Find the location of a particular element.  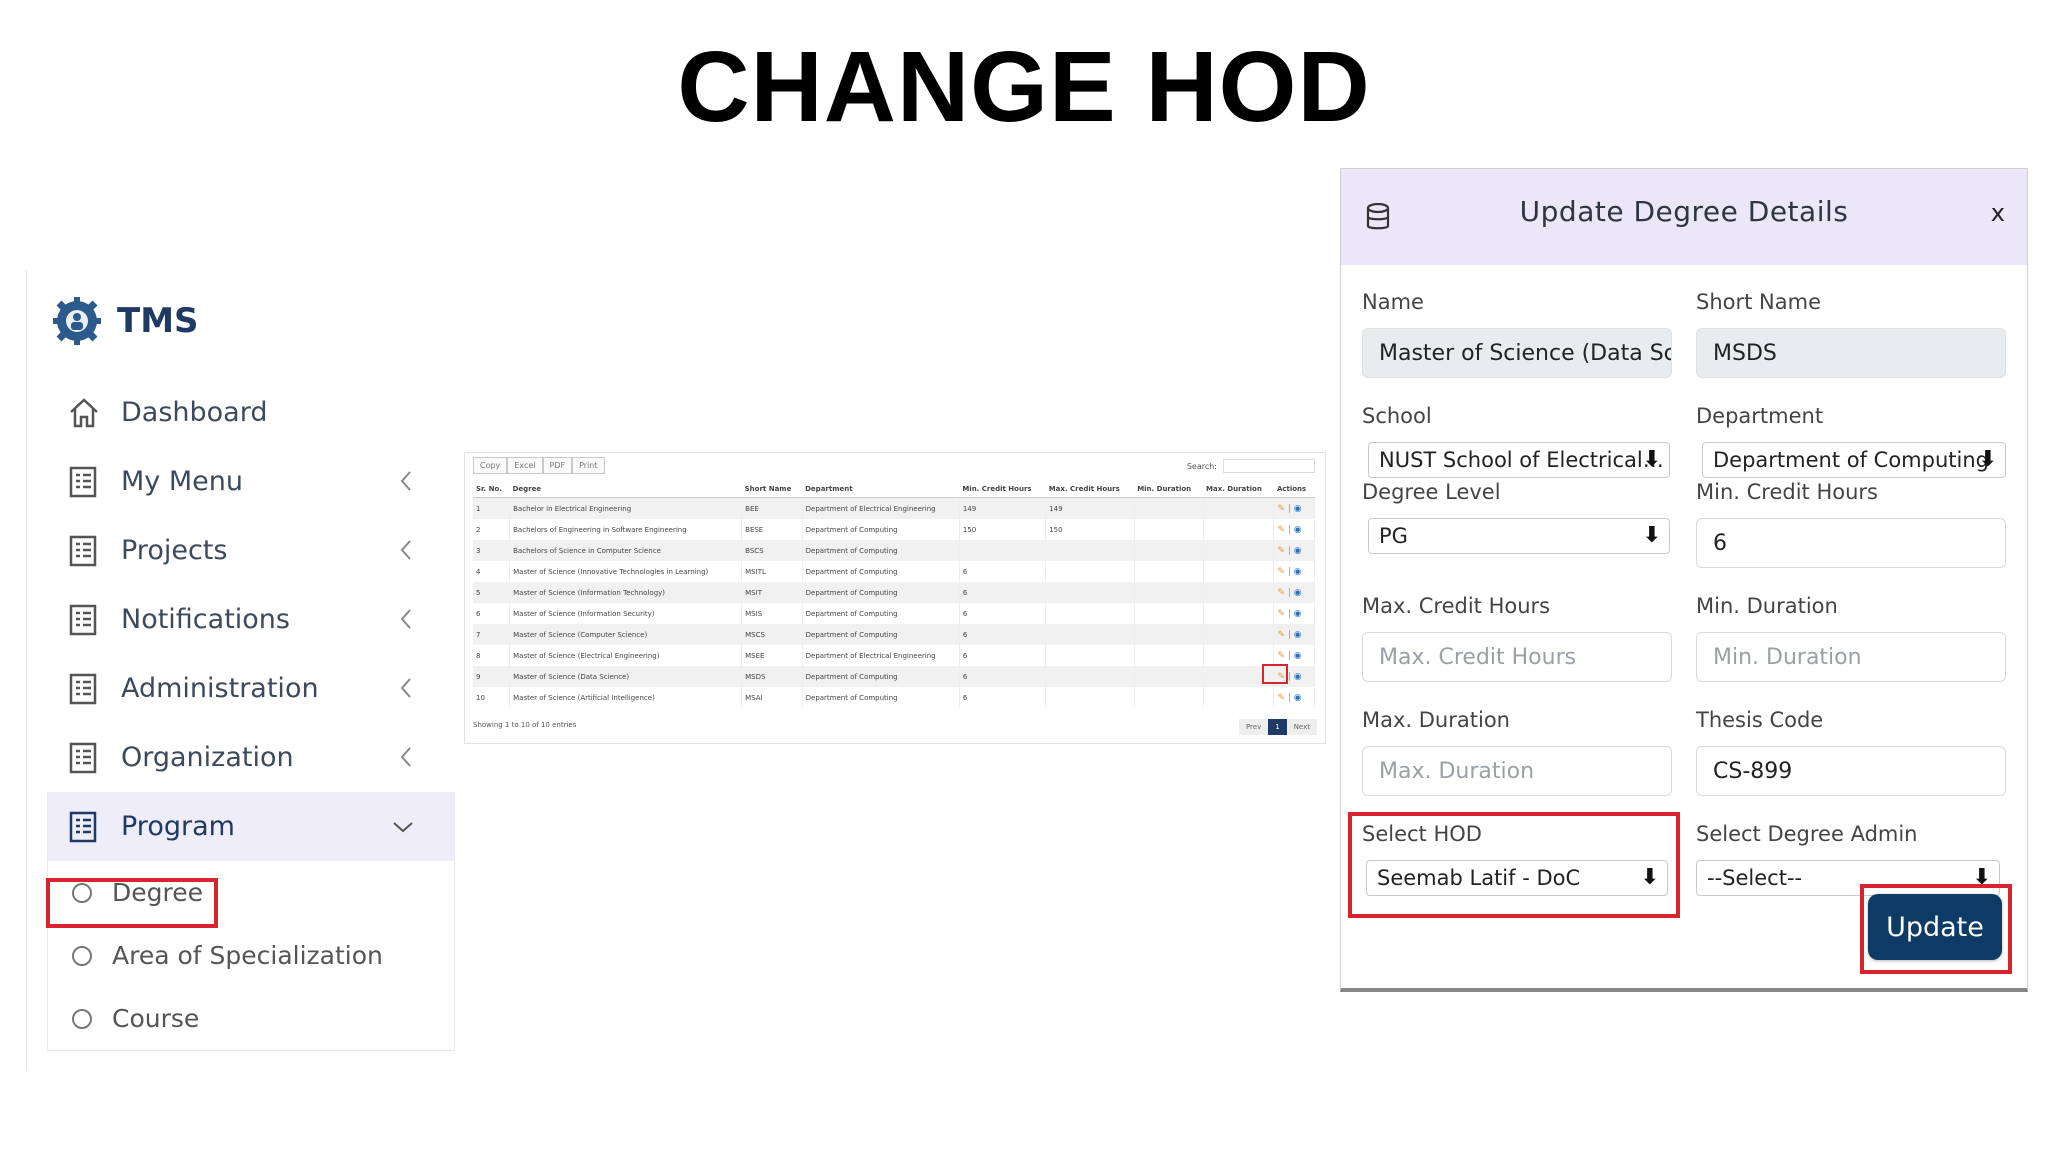

table-info: Showing 1 to 10 of 10 entries is located at coordinates (525, 725).